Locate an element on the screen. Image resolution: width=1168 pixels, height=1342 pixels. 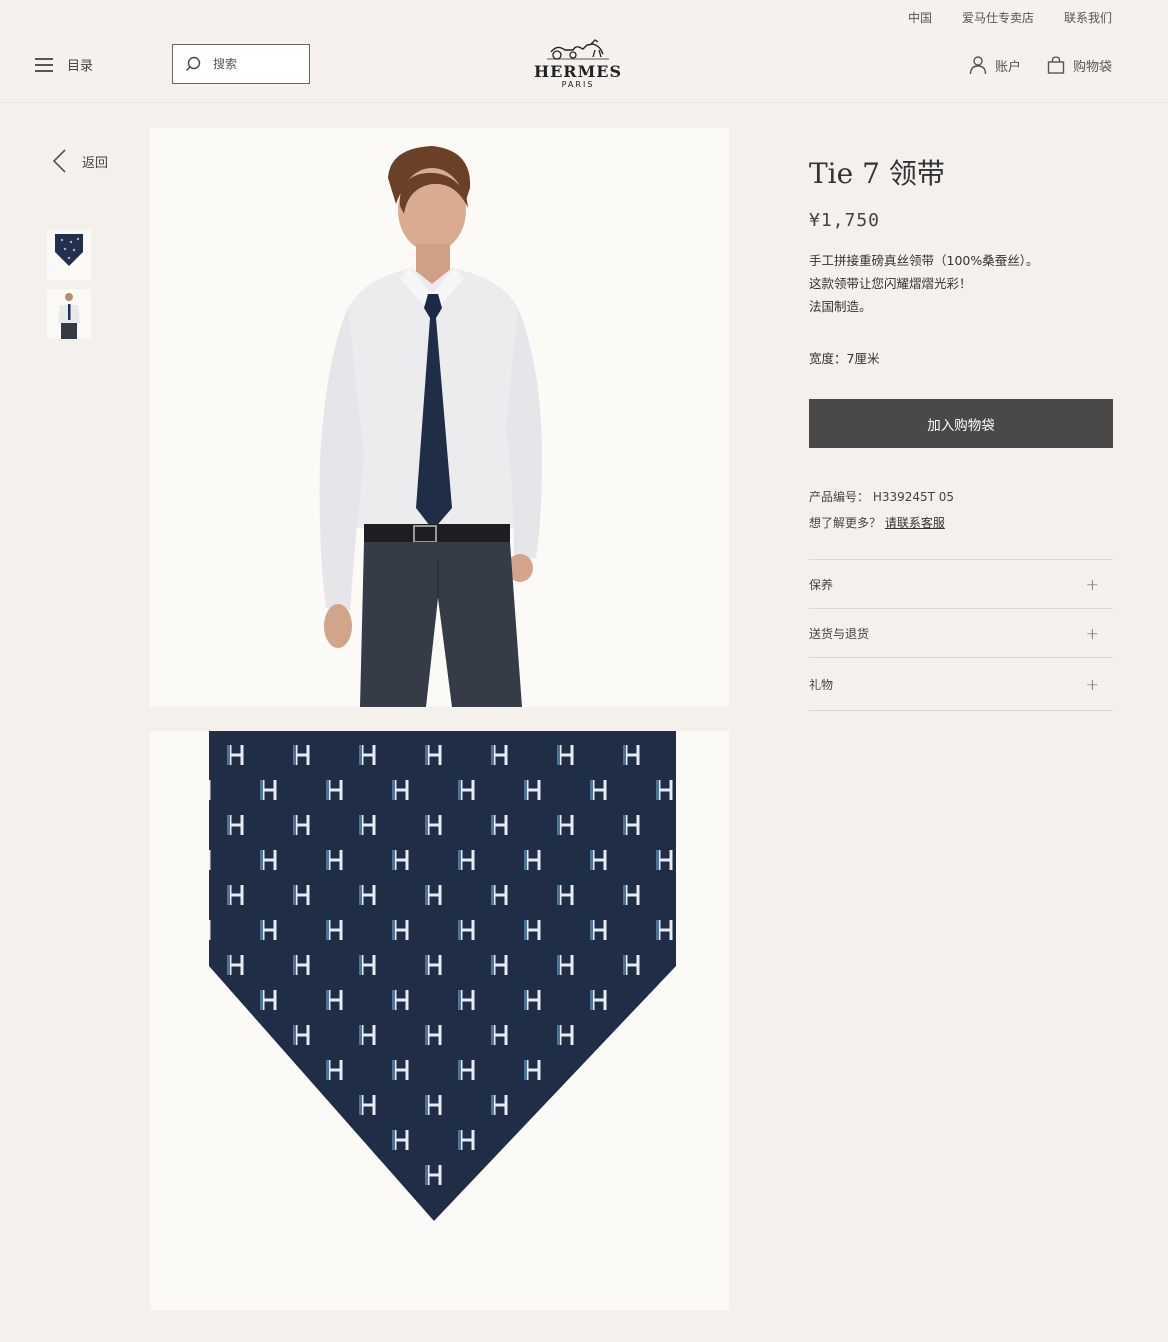
brand-logo: HERMES PARIS is located at coordinates (578, 63).